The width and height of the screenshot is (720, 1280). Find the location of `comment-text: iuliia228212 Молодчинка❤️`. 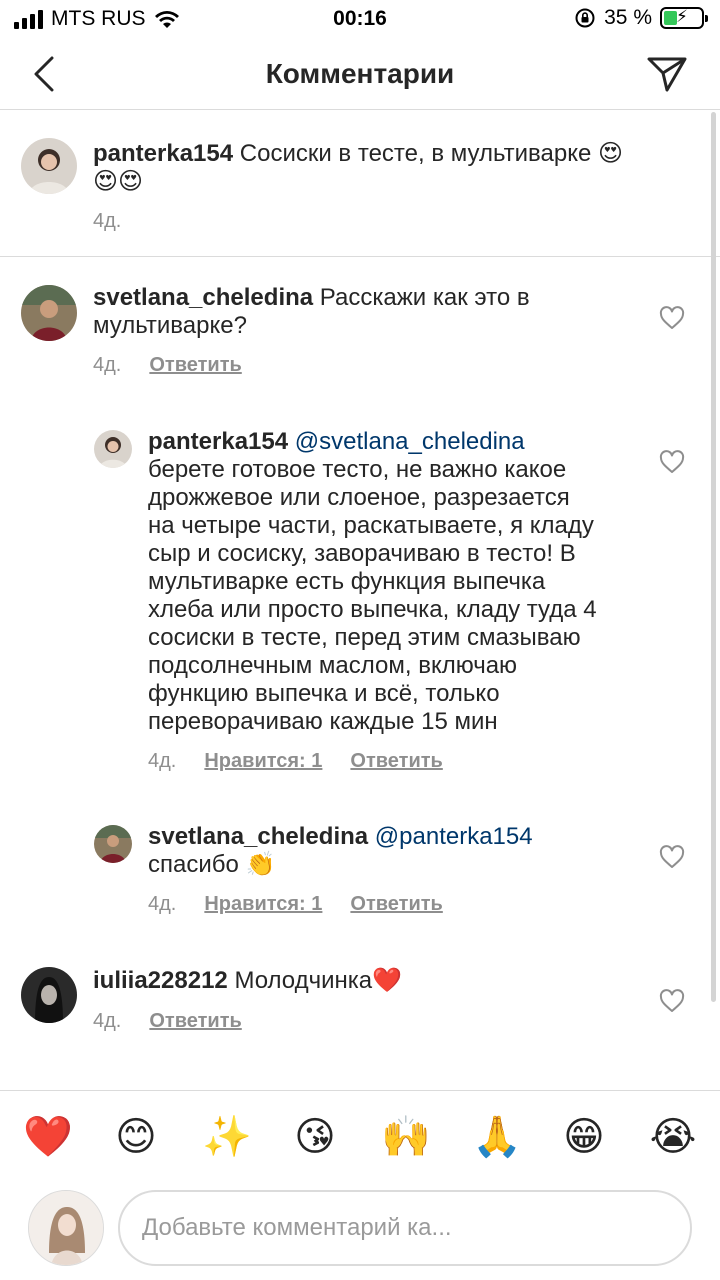

comment-text: iuliia228212 Молодчинка❤️ is located at coordinates (373, 981).